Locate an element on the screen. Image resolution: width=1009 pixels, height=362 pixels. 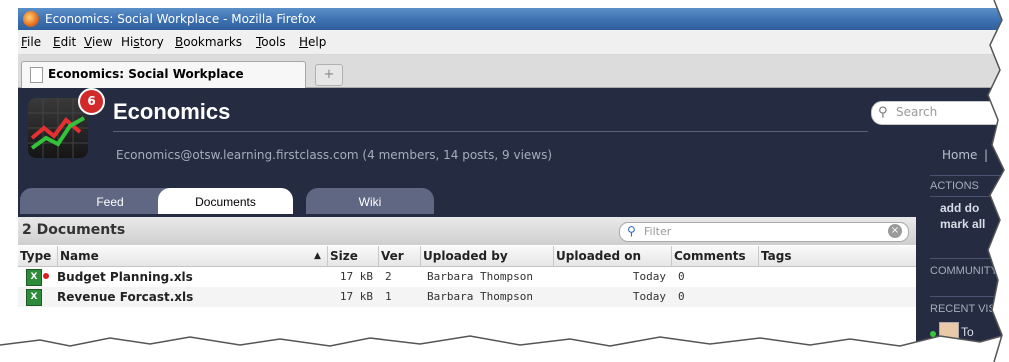
menu-edit: Edit is located at coordinates (64, 42).